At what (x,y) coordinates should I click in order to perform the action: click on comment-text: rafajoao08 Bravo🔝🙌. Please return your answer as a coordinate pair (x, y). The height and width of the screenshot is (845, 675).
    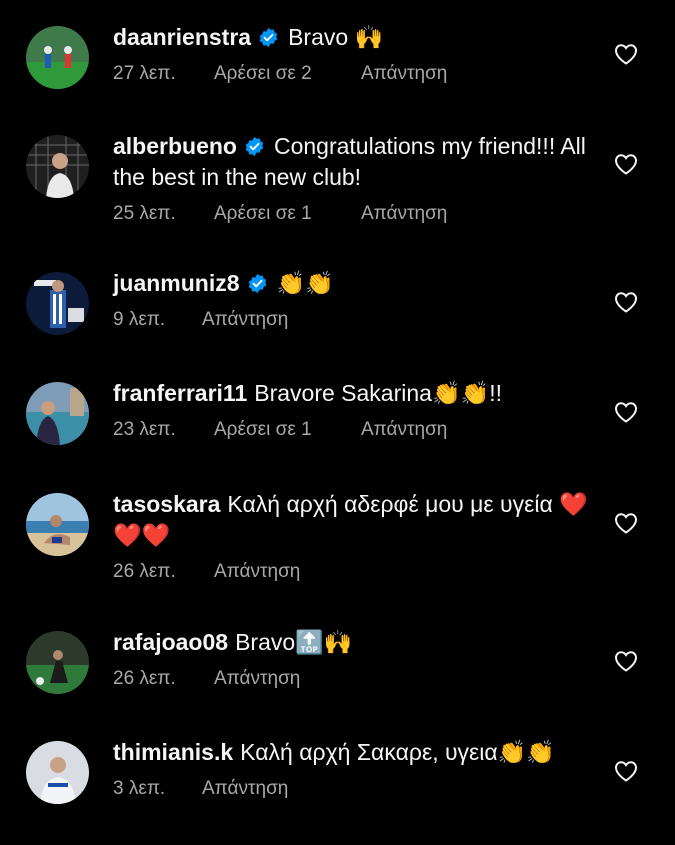
    Looking at the image, I should click on (353, 642).